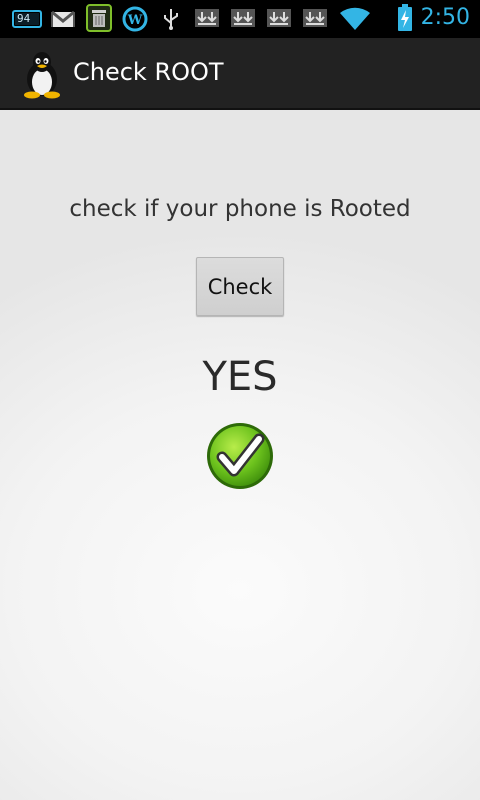 This screenshot has height=800, width=480. Describe the element at coordinates (355, 19) in the screenshot. I see `wifi-icon` at that location.